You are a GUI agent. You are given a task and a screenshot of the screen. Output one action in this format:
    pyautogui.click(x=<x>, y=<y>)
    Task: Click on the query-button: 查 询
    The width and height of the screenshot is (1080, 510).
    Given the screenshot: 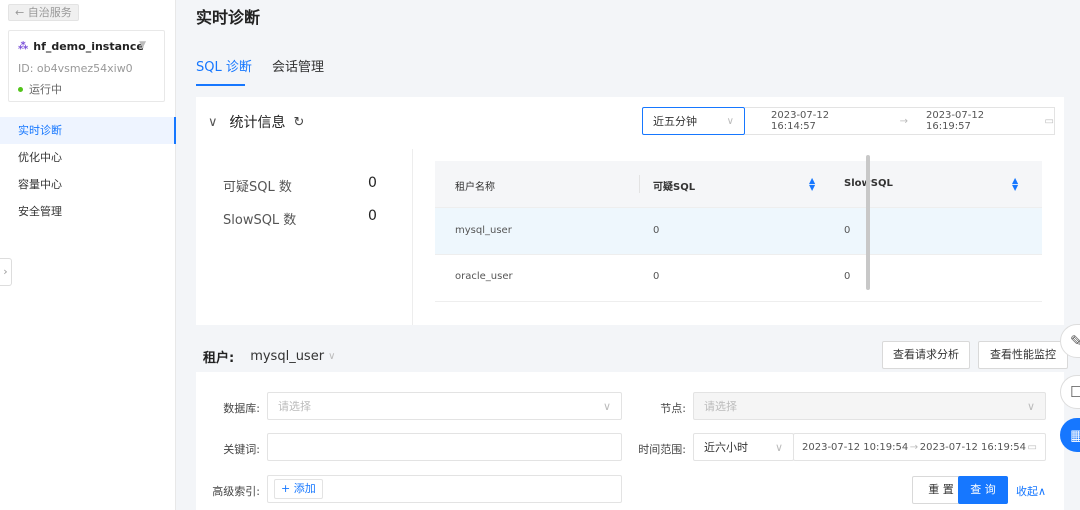 What is the action you would take?
    pyautogui.click(x=983, y=490)
    